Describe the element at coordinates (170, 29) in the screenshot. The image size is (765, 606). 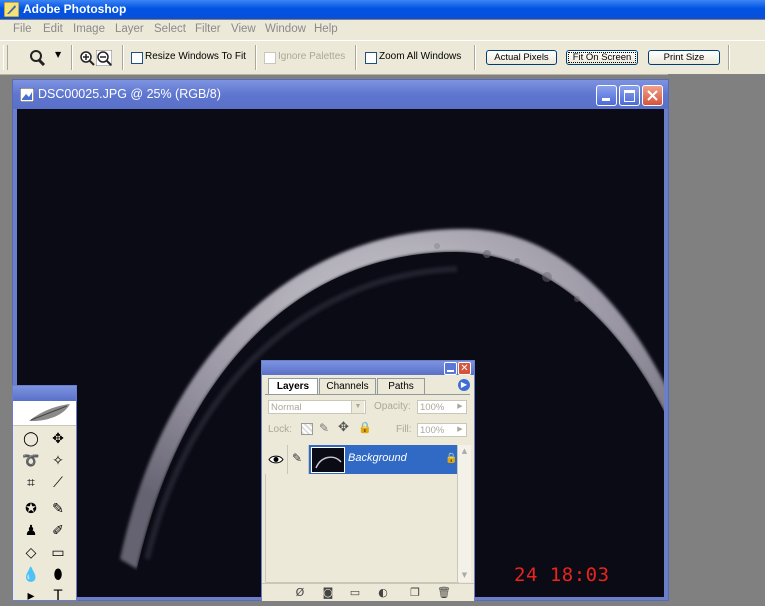
I see `menu-select: Select` at that location.